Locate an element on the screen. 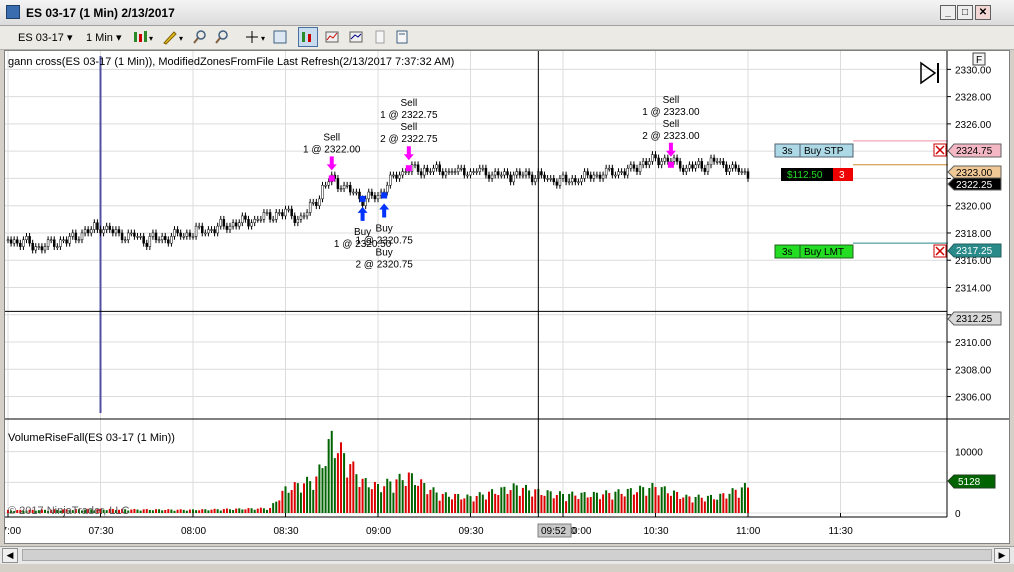 This screenshot has width=1014, height=572. buy-execution-dot is located at coordinates (362, 198).